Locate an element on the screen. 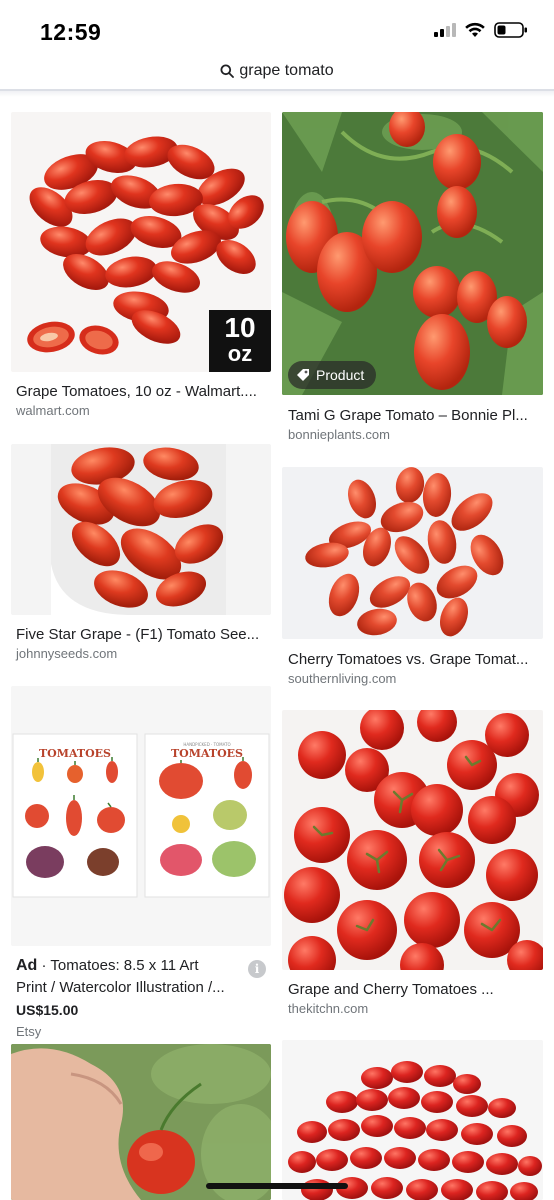 The height and width of the screenshot is (1200, 554). product-chip-label: Product is located at coordinates (340, 375).